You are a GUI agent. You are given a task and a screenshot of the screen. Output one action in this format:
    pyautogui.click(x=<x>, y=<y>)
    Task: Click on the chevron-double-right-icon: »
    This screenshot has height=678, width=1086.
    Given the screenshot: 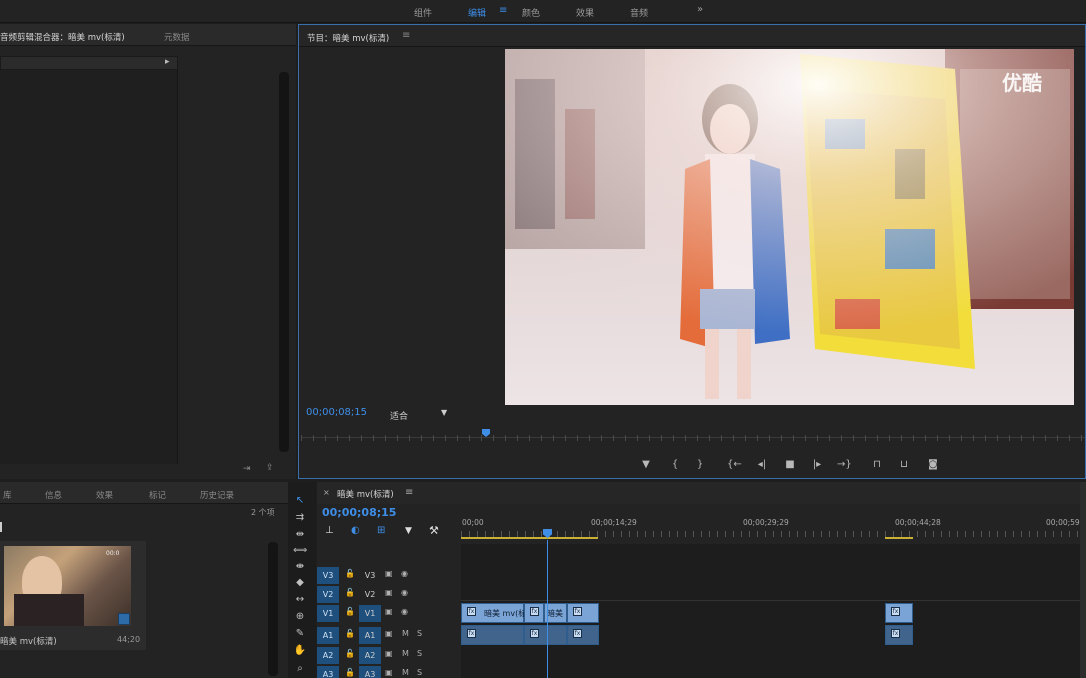 What is the action you would take?
    pyautogui.click(x=700, y=9)
    